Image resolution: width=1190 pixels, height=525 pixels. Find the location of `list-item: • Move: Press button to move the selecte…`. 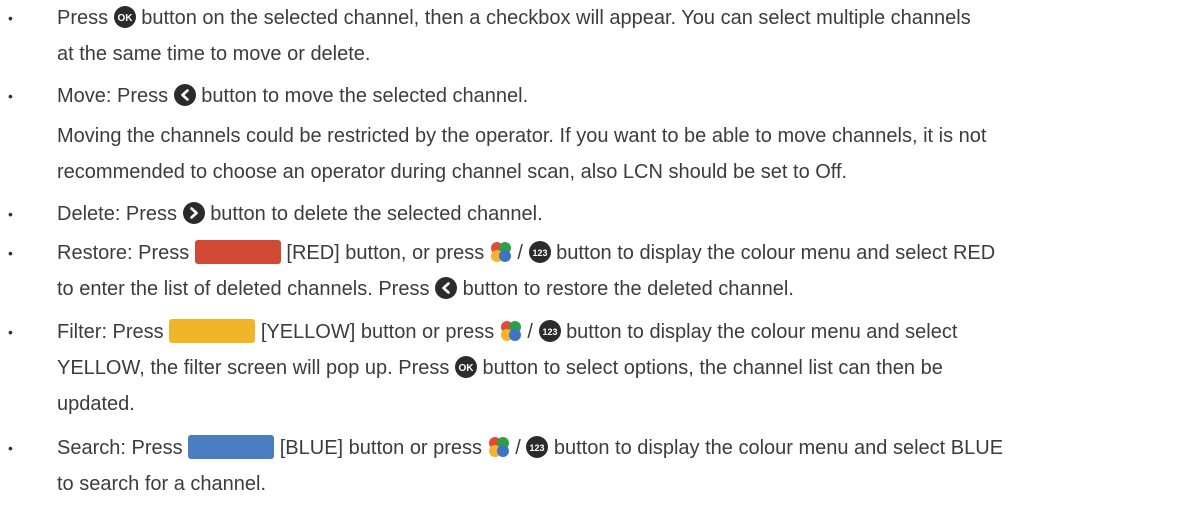

list-item: • Move: Press button to move the selecte… is located at coordinates (594, 96).